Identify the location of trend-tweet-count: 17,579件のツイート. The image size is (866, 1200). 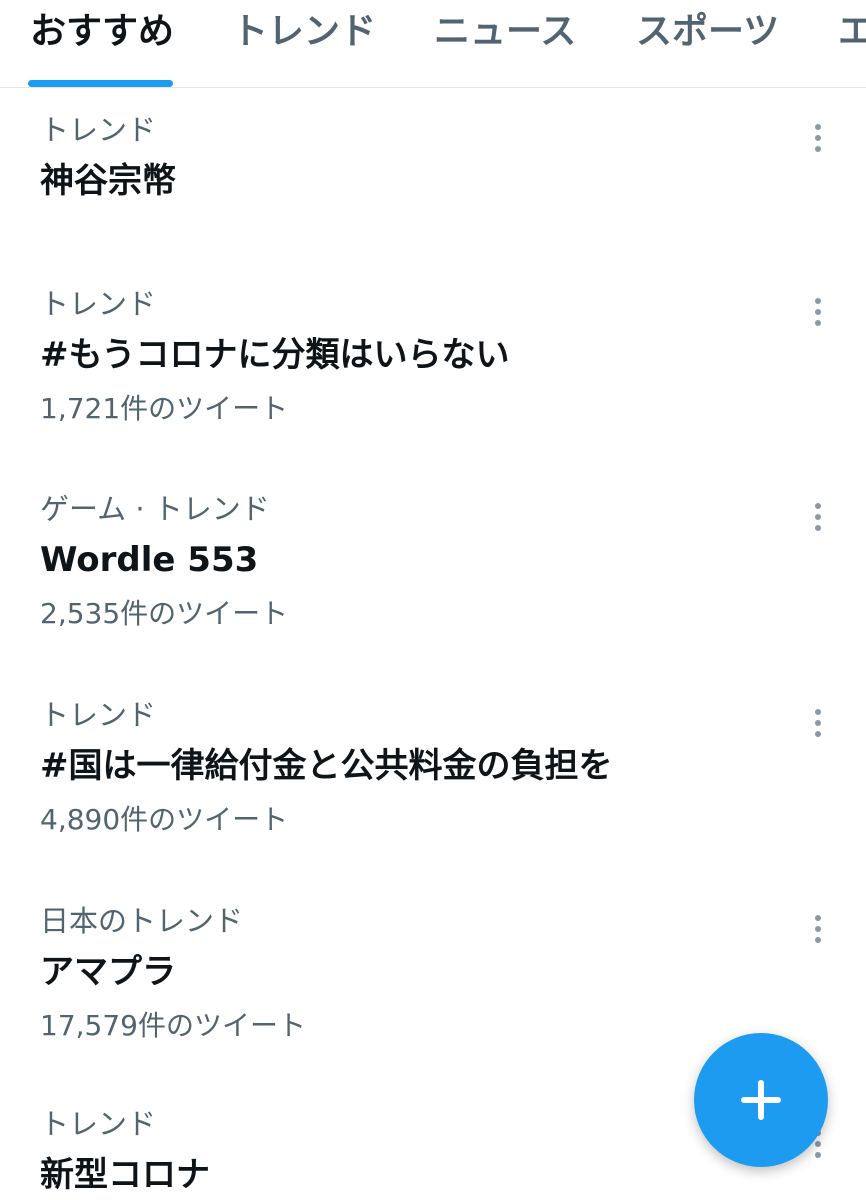
(173, 1025).